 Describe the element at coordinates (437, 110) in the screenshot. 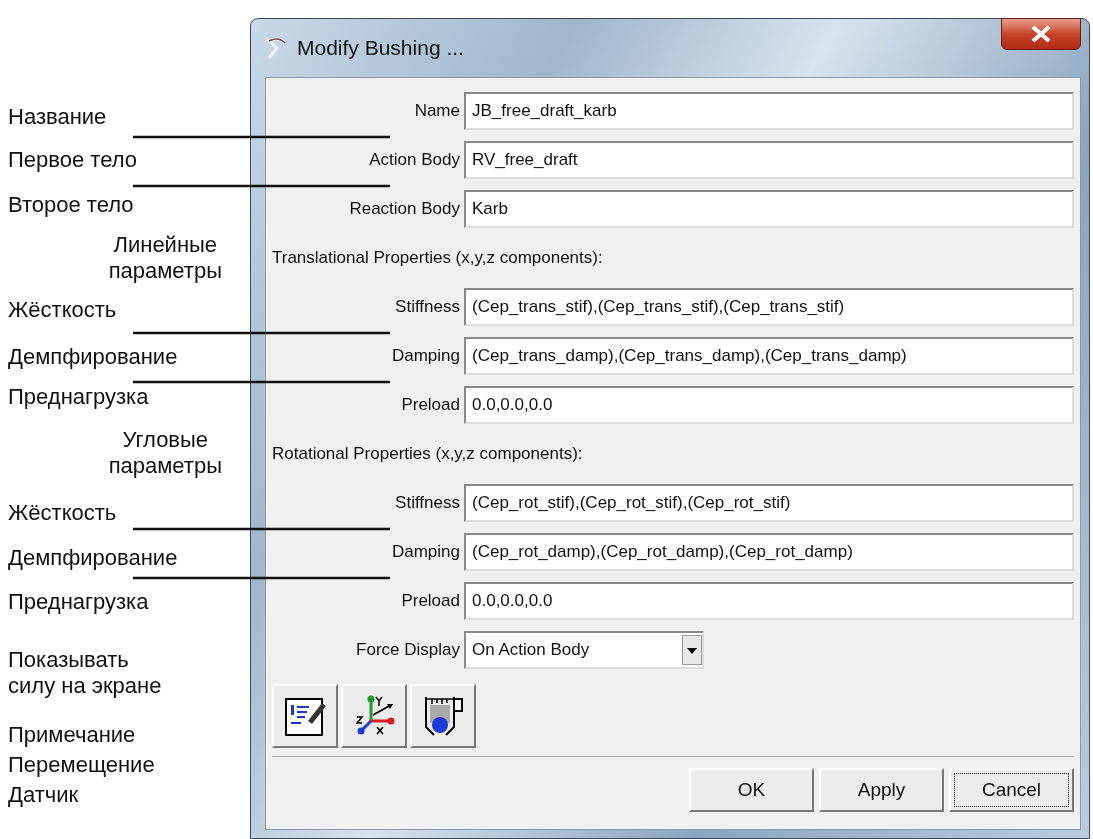

I see `field-label: Name` at that location.